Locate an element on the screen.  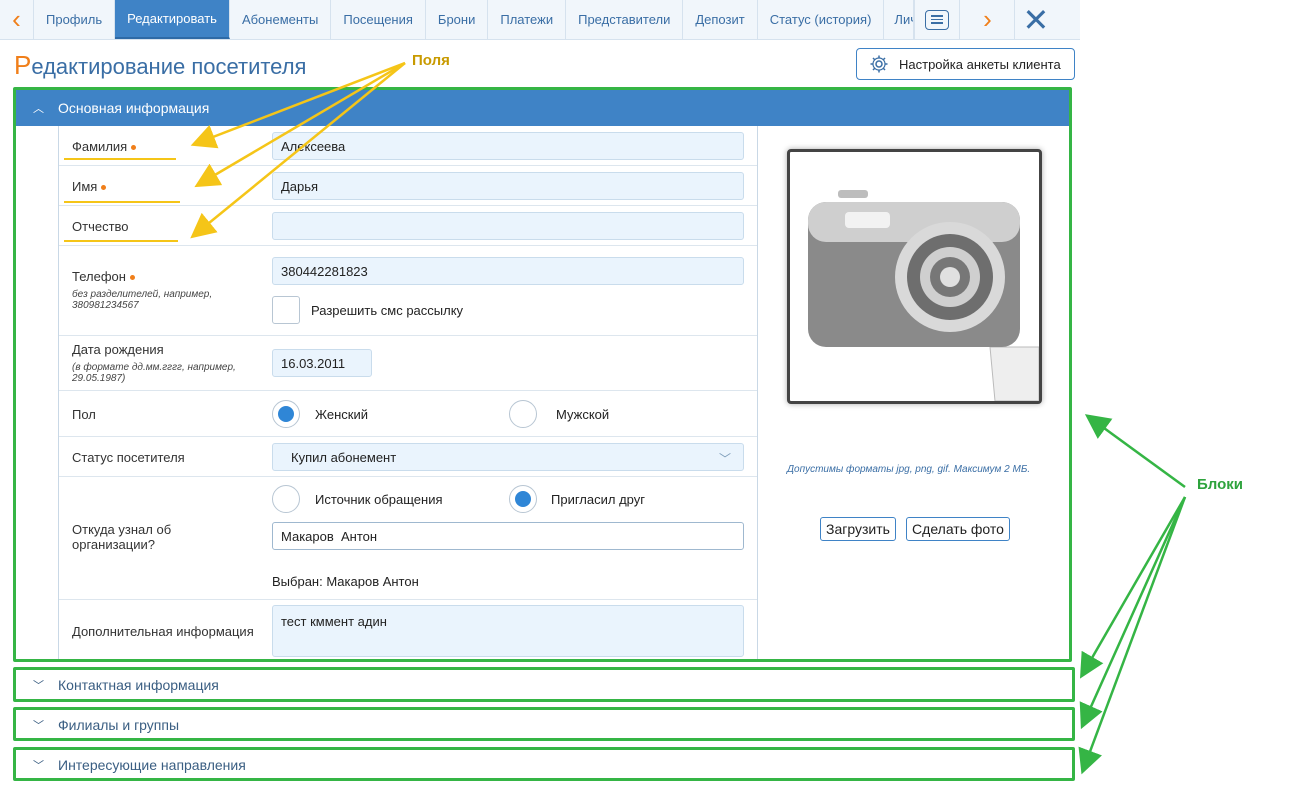
annotation-blocks-label: Блоки is located at coordinates (1220, 484).